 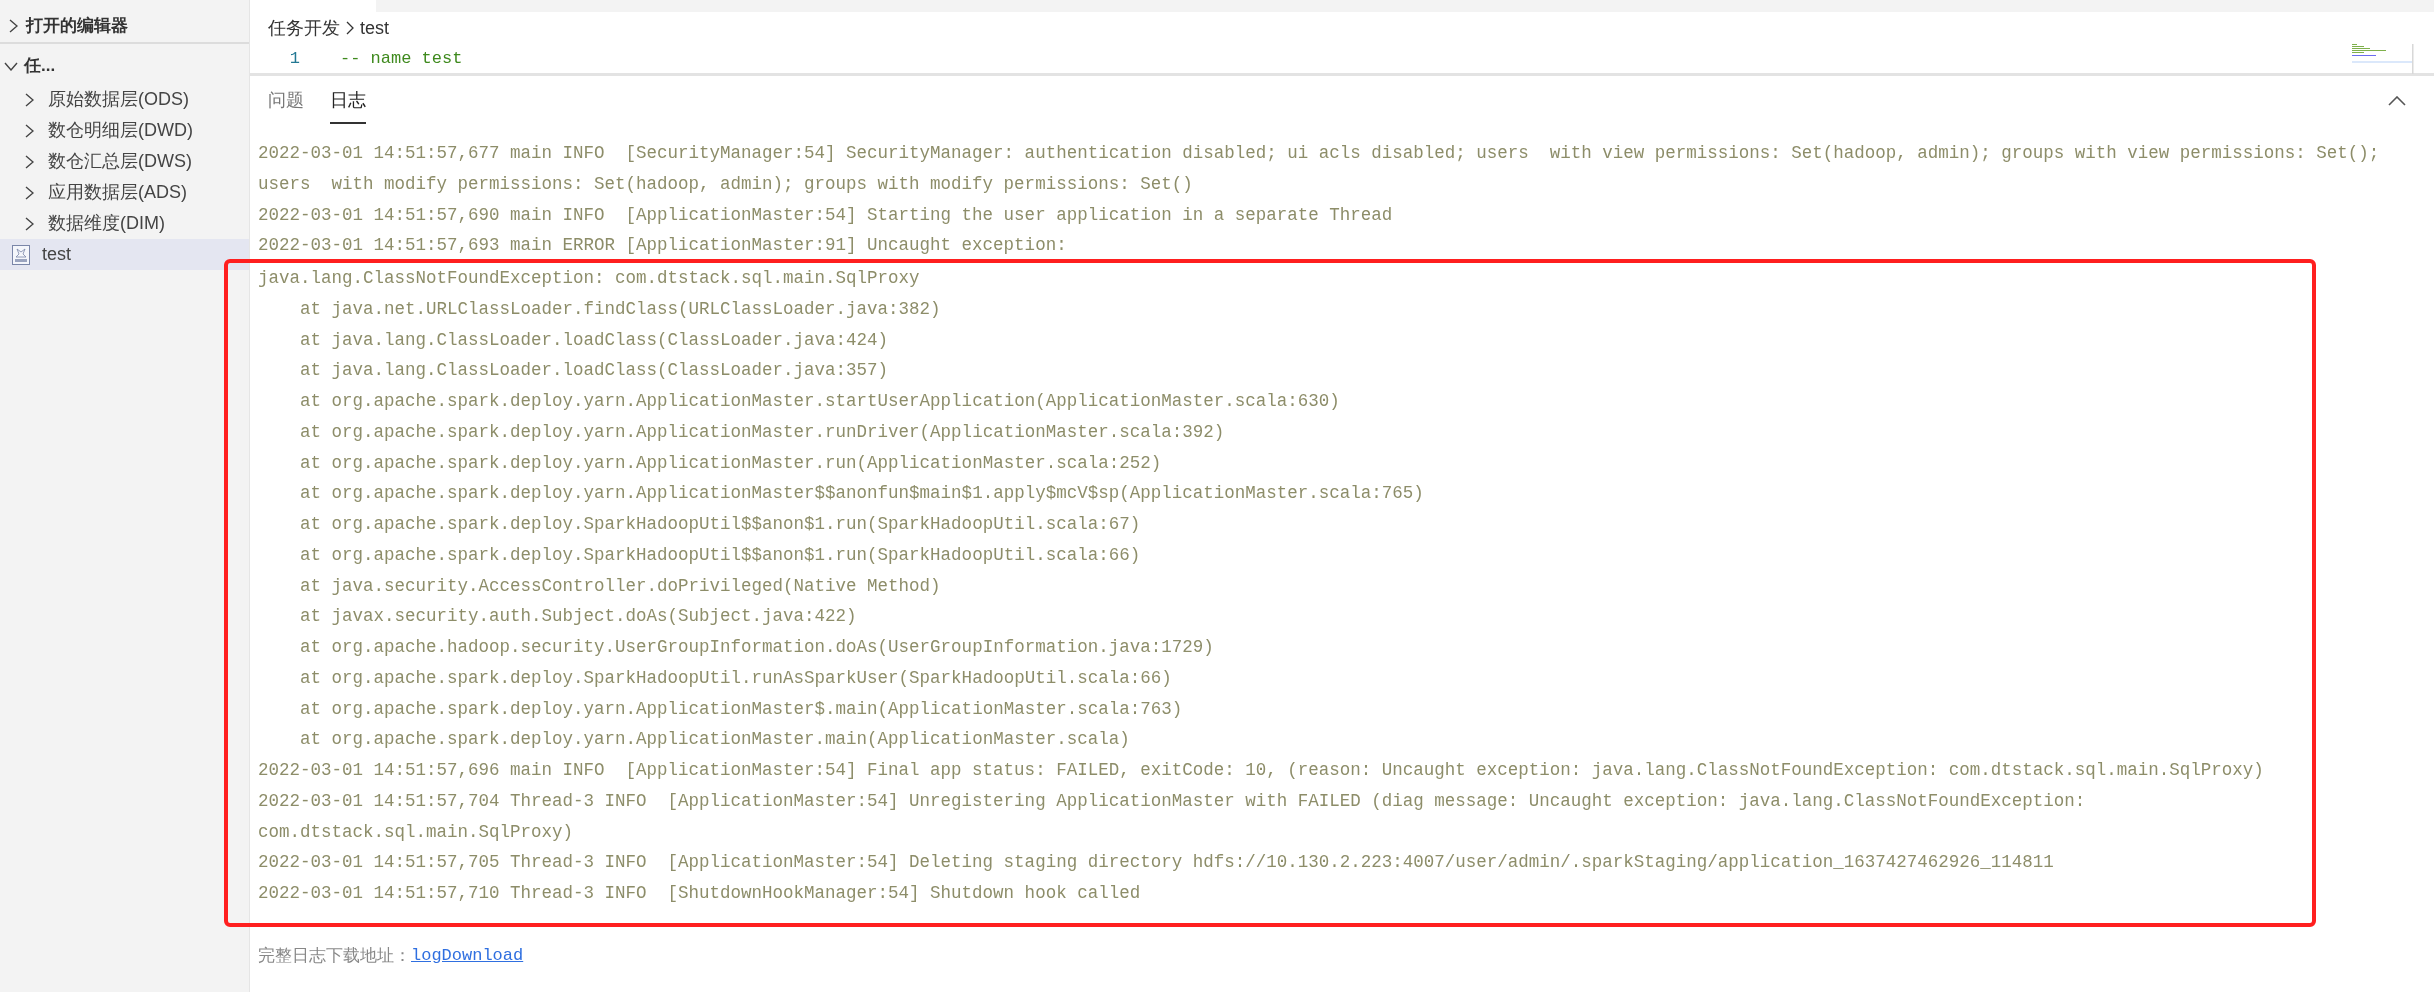 I want to click on log-line: at java.lang.ClassLoader.loadClass(ClassLoader.java:357), so click(x=594, y=371).